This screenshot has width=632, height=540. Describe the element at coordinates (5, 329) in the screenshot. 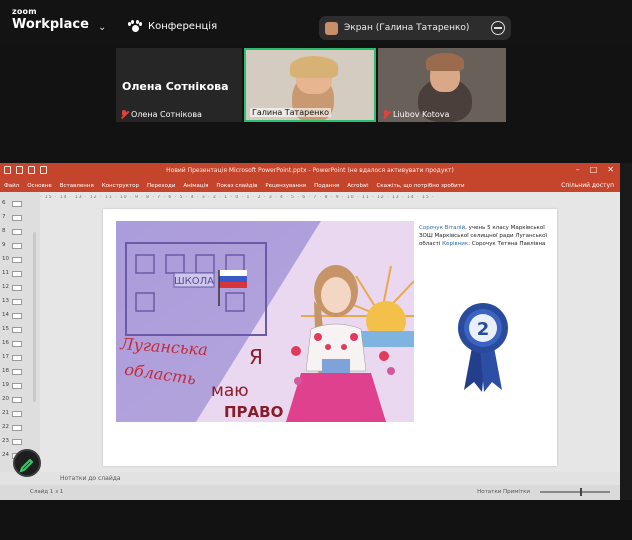

I see `slide-number: 15` at that location.